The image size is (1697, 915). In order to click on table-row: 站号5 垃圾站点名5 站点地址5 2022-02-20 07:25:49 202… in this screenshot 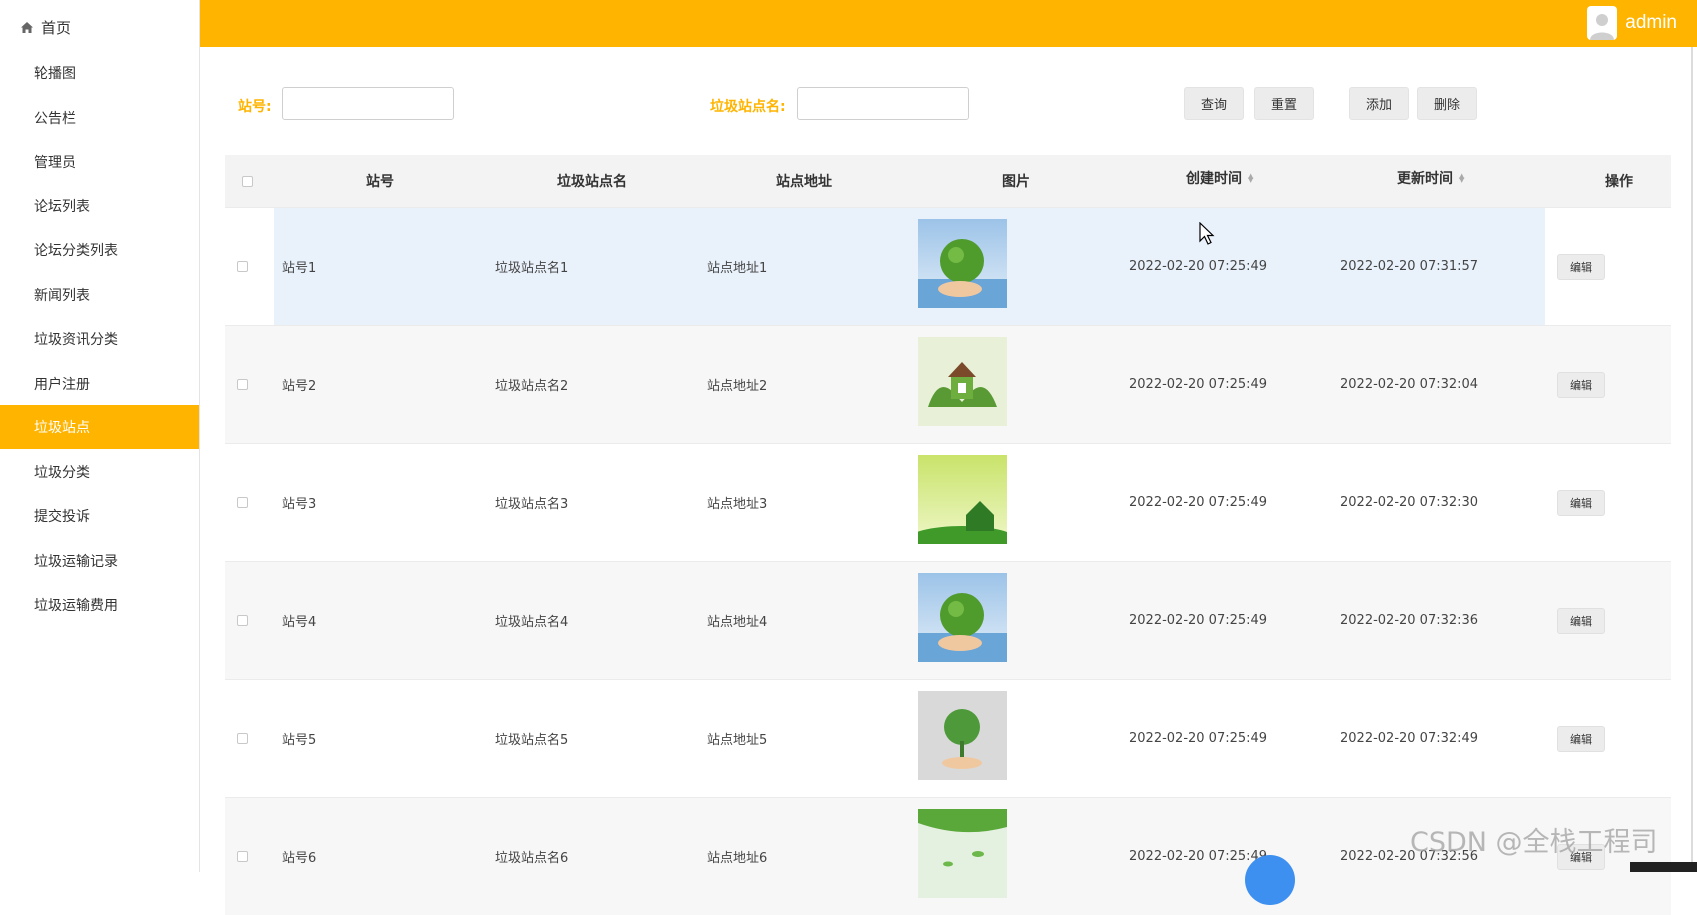, I will do `click(948, 738)`.